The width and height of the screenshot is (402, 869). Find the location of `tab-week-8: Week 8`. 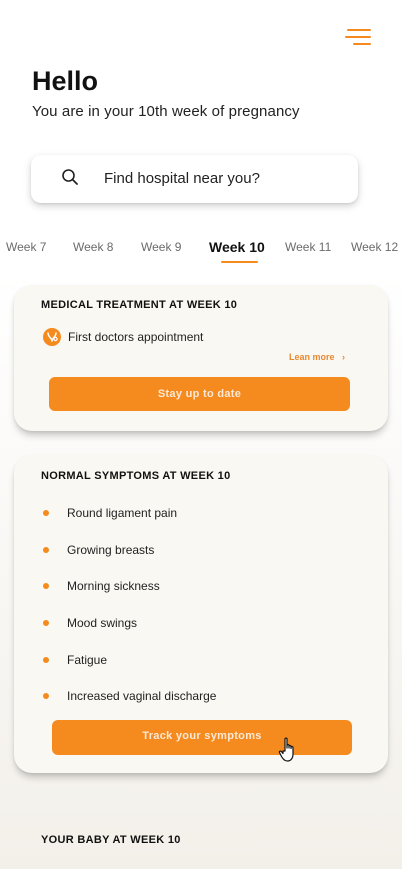

tab-week-8: Week 8 is located at coordinates (93, 247).